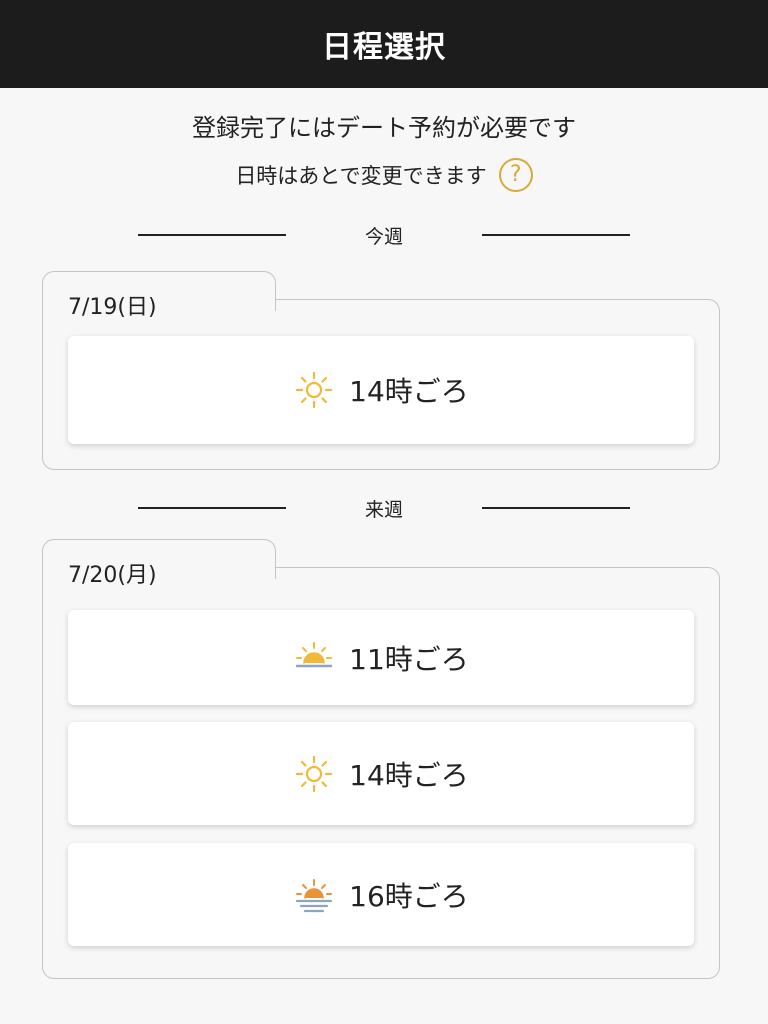  I want to click on time-slot-button: 16時ごろ, so click(381, 894).